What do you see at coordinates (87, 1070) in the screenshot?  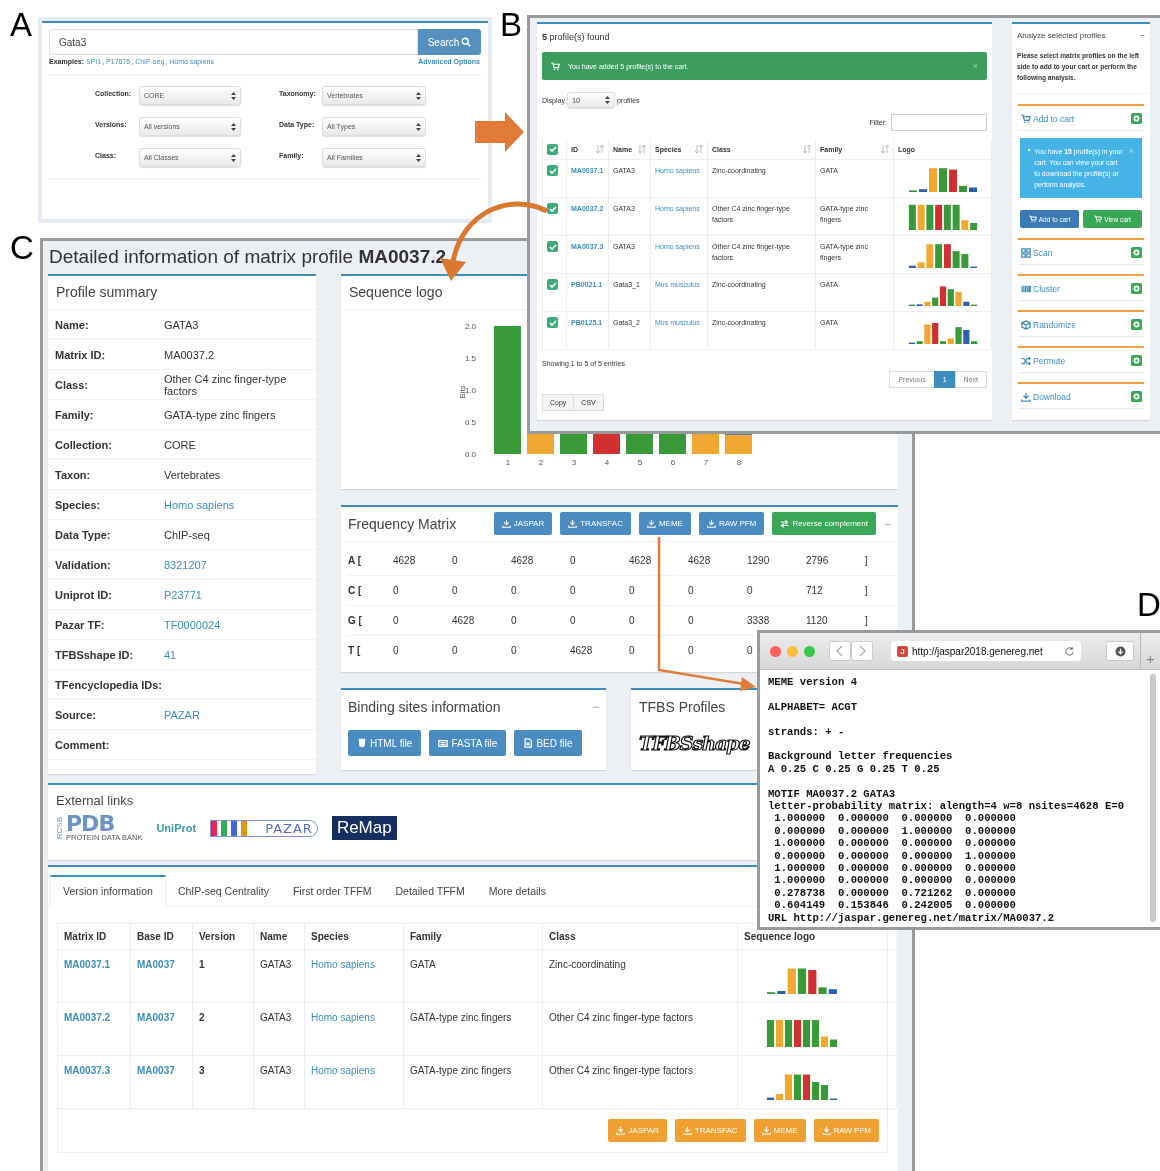 I see `matrix-id-link: MA0037.3` at bounding box center [87, 1070].